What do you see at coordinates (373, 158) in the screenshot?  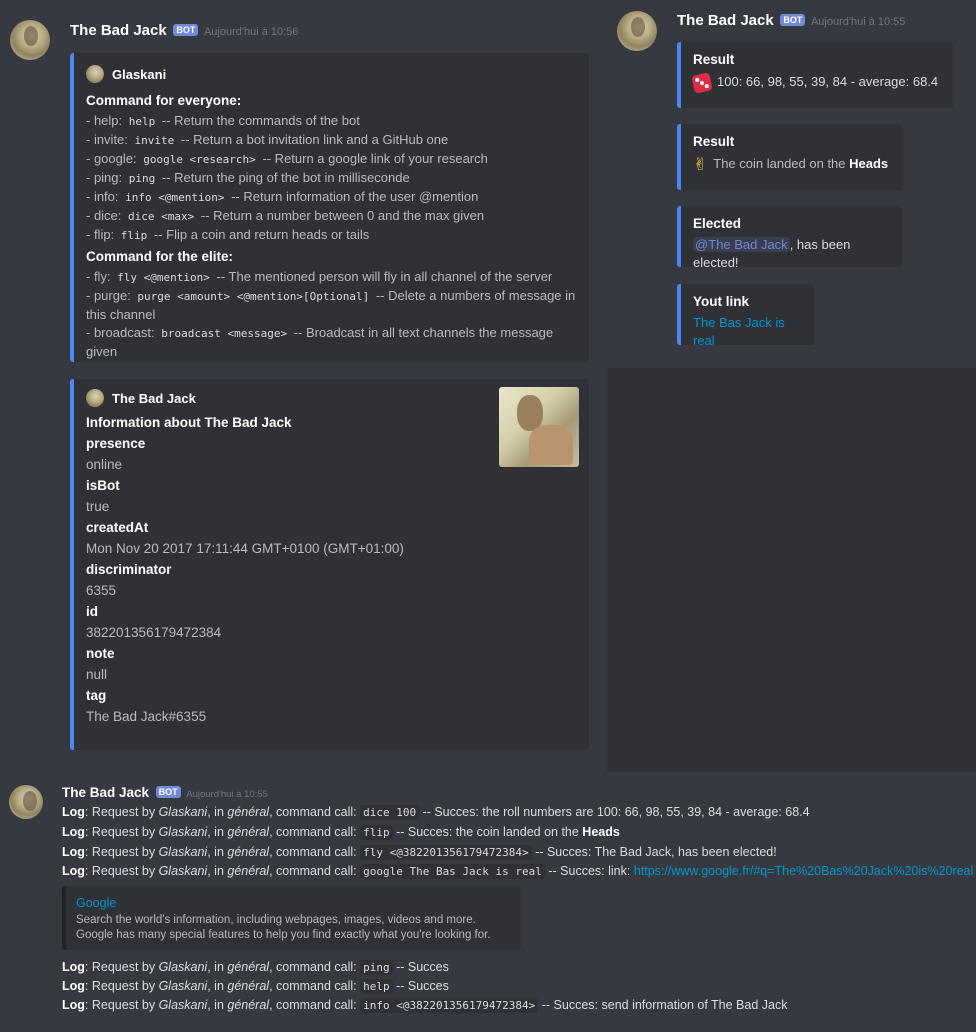 I see `command-description: -- Return a google link of your research` at bounding box center [373, 158].